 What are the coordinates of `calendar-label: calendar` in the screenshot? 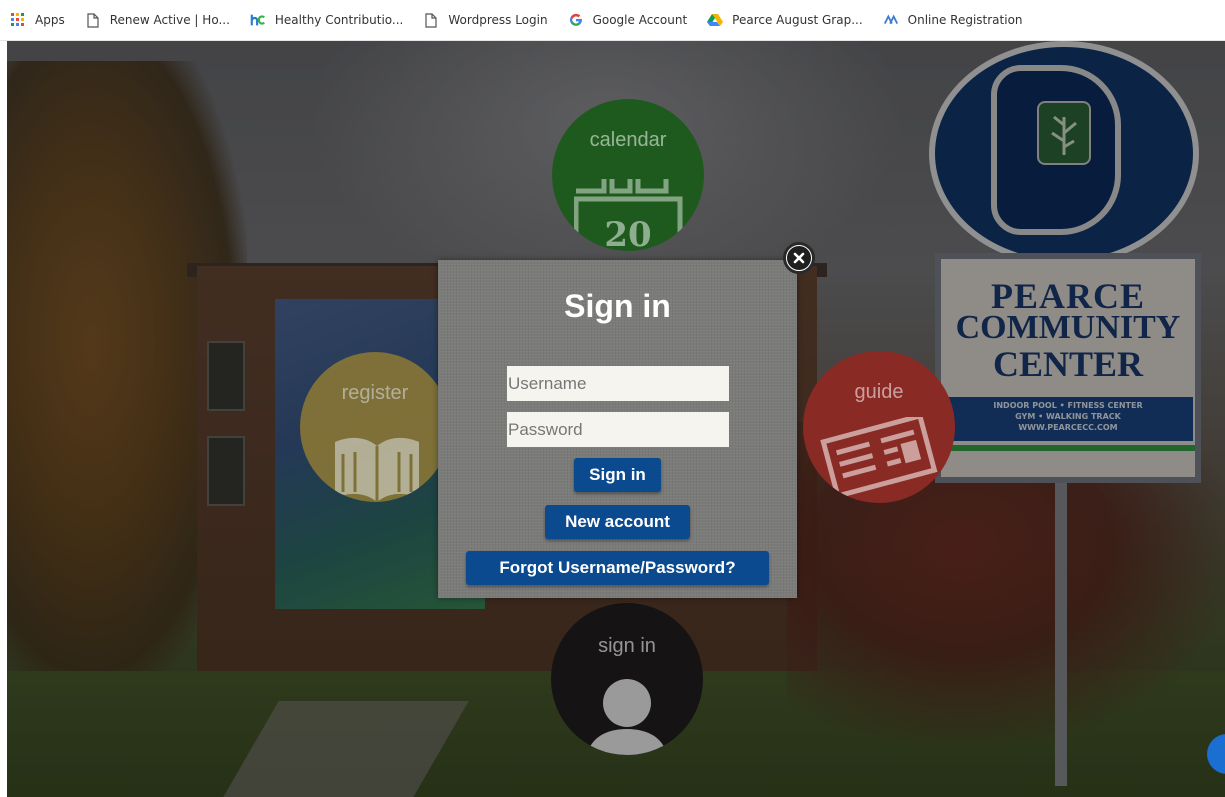 It's located at (628, 140).